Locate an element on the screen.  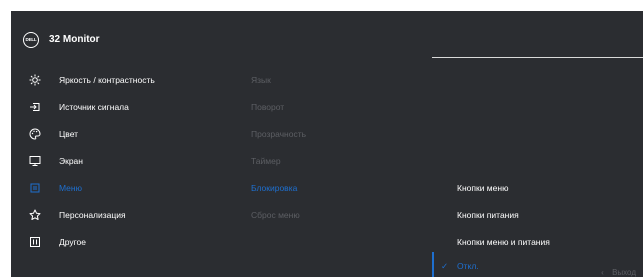
exit-label: Выход is located at coordinates (624, 272).